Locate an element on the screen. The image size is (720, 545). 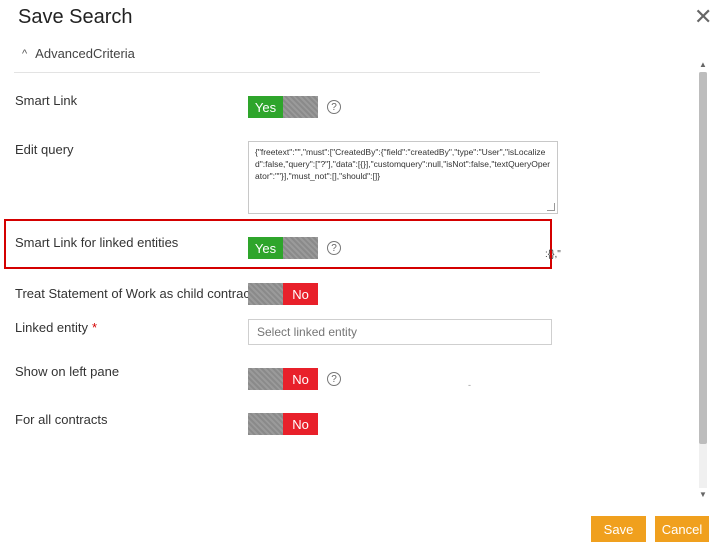
save-button: Save is located at coordinates (618, 529).